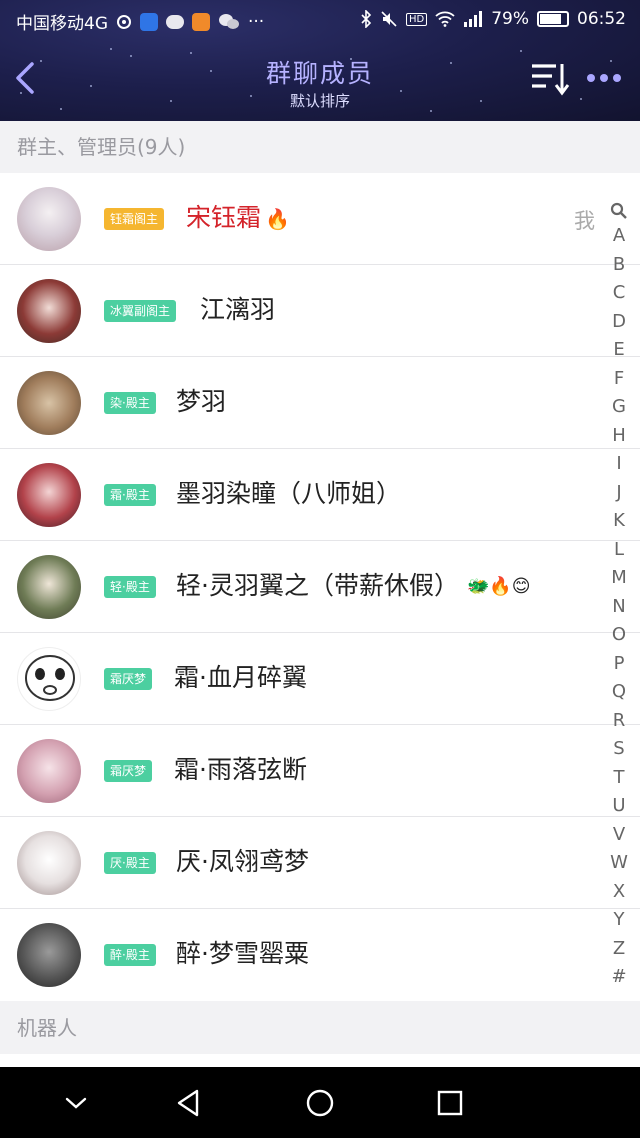 This screenshot has height=1138, width=640. What do you see at coordinates (510, 19) in the screenshot?
I see `battery-percent: 79%` at bounding box center [510, 19].